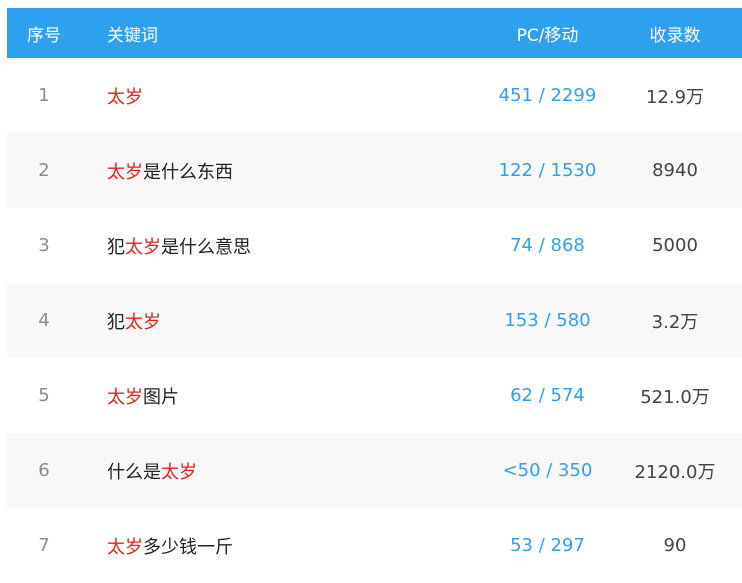  Describe the element at coordinates (675, 245) in the screenshot. I see `records-value: 5000` at that location.